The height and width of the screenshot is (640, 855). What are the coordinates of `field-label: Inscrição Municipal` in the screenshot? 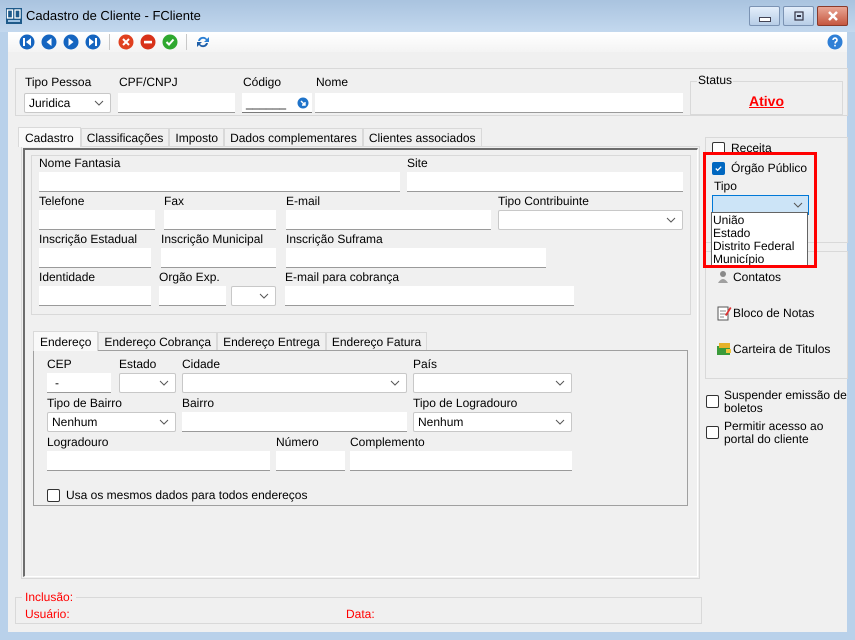 It's located at (212, 240).